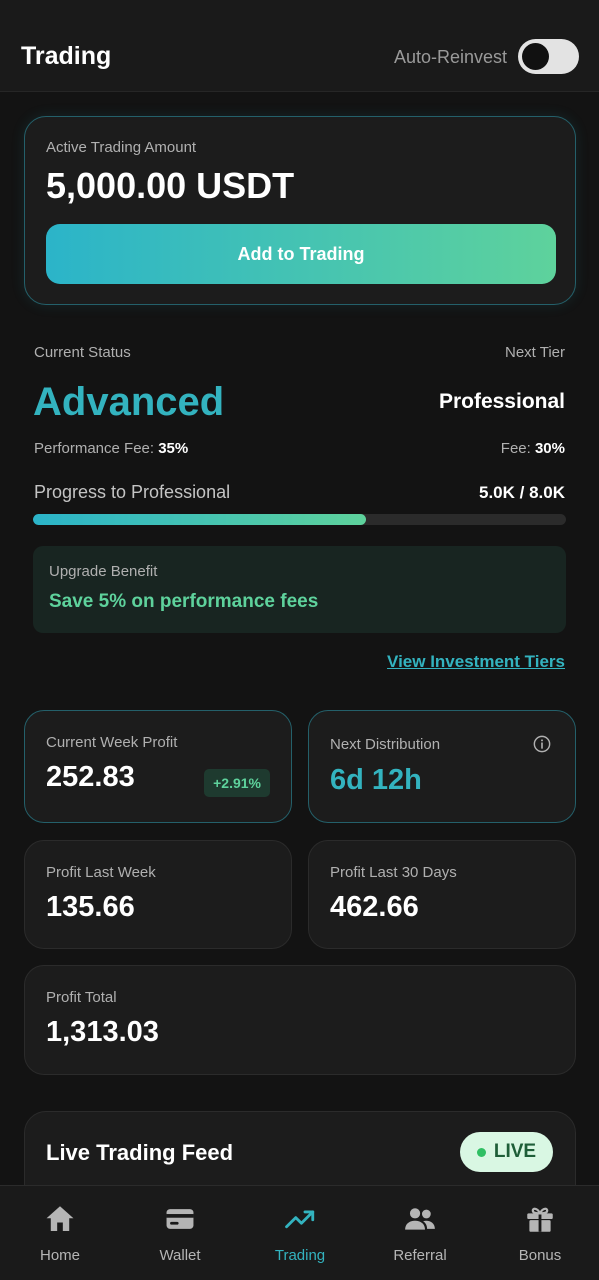 This screenshot has width=599, height=1280. What do you see at coordinates (101, 872) in the screenshot?
I see `profit-last-week-label: Profit Last Week` at bounding box center [101, 872].